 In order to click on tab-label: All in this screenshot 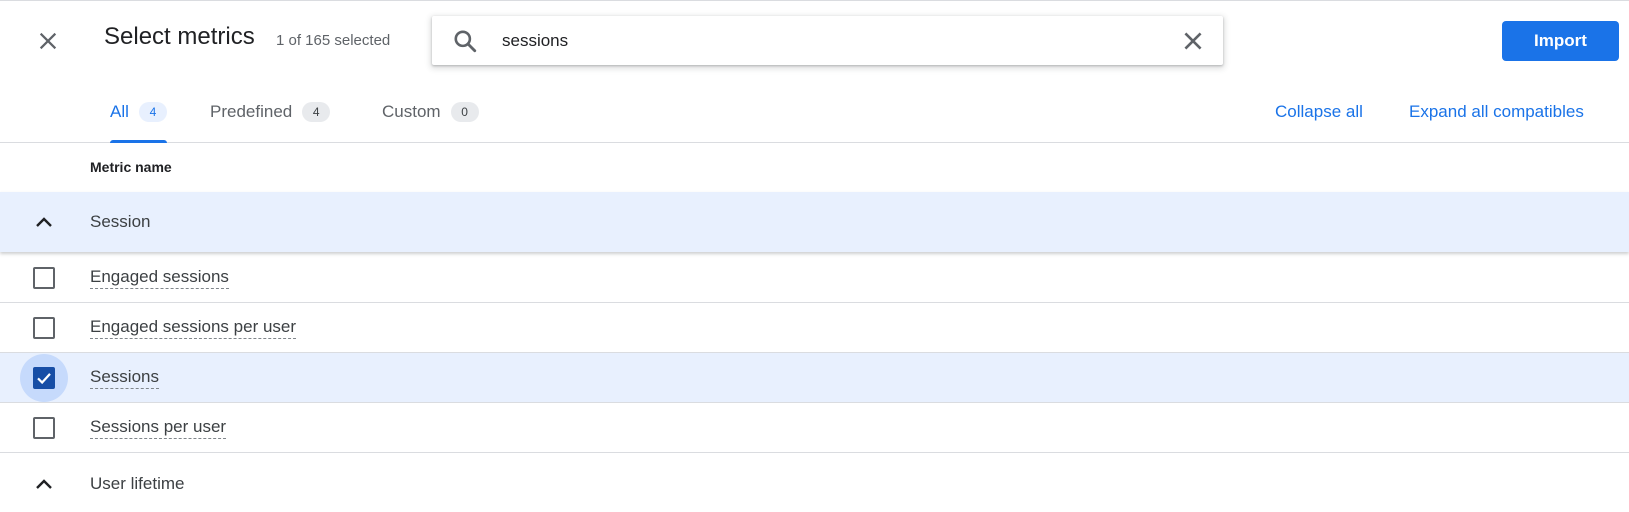, I will do `click(119, 111)`.